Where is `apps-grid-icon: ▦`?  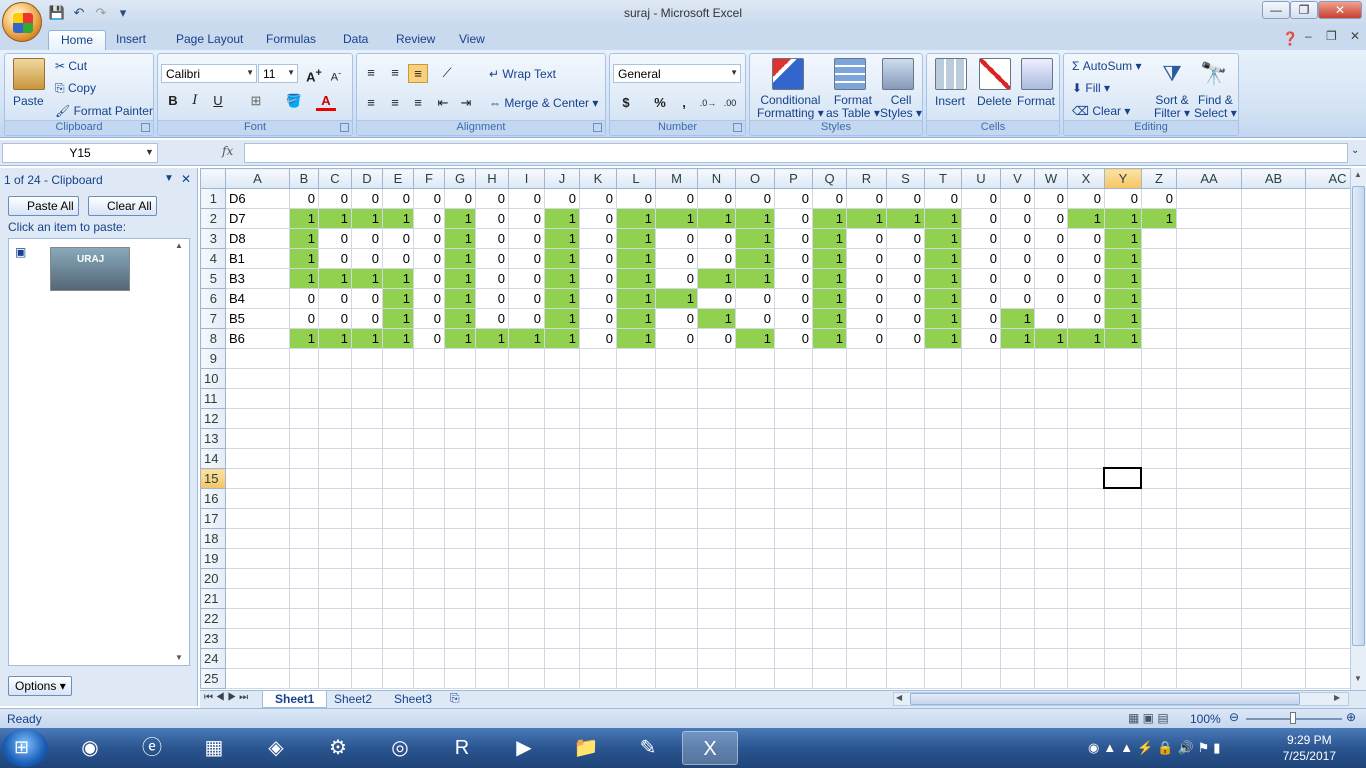
apps-grid-icon: ▦ is located at coordinates (214, 748).